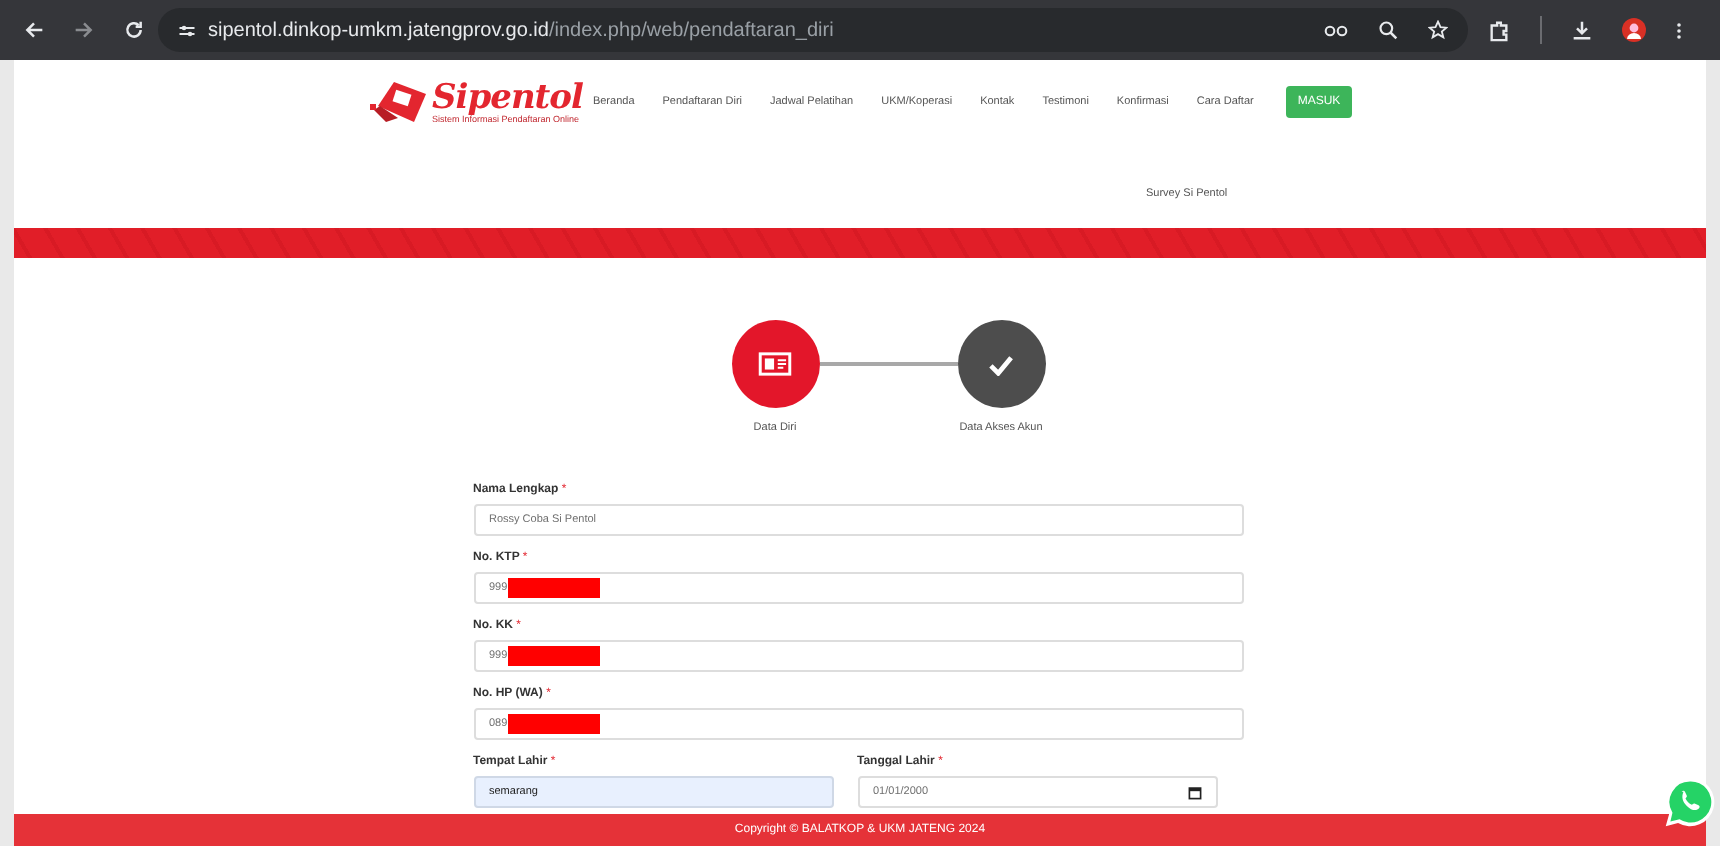  Describe the element at coordinates (1499, 30) in the screenshot. I see `extensions-icon` at that location.